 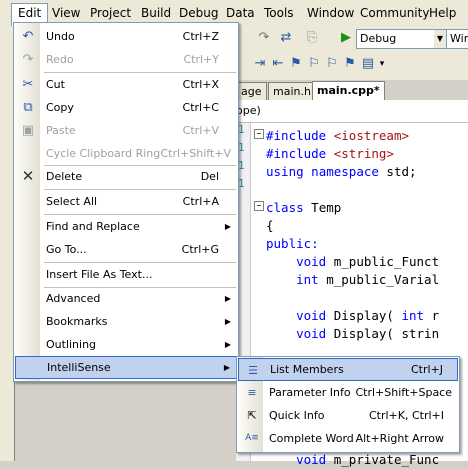 I want to click on code-line: class Temp, so click(x=304, y=207).